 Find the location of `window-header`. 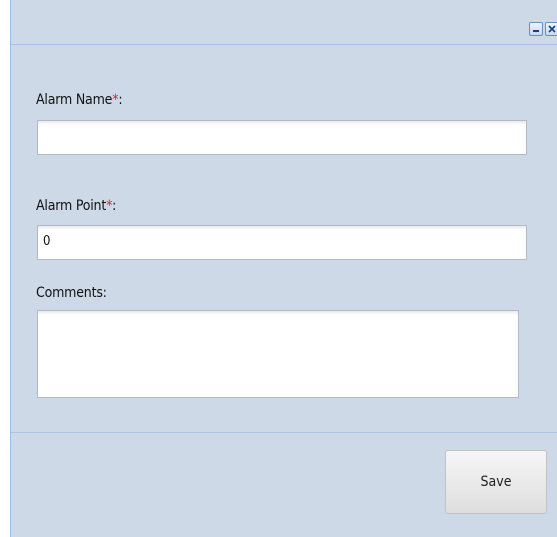

window-header is located at coordinates (284, 22).